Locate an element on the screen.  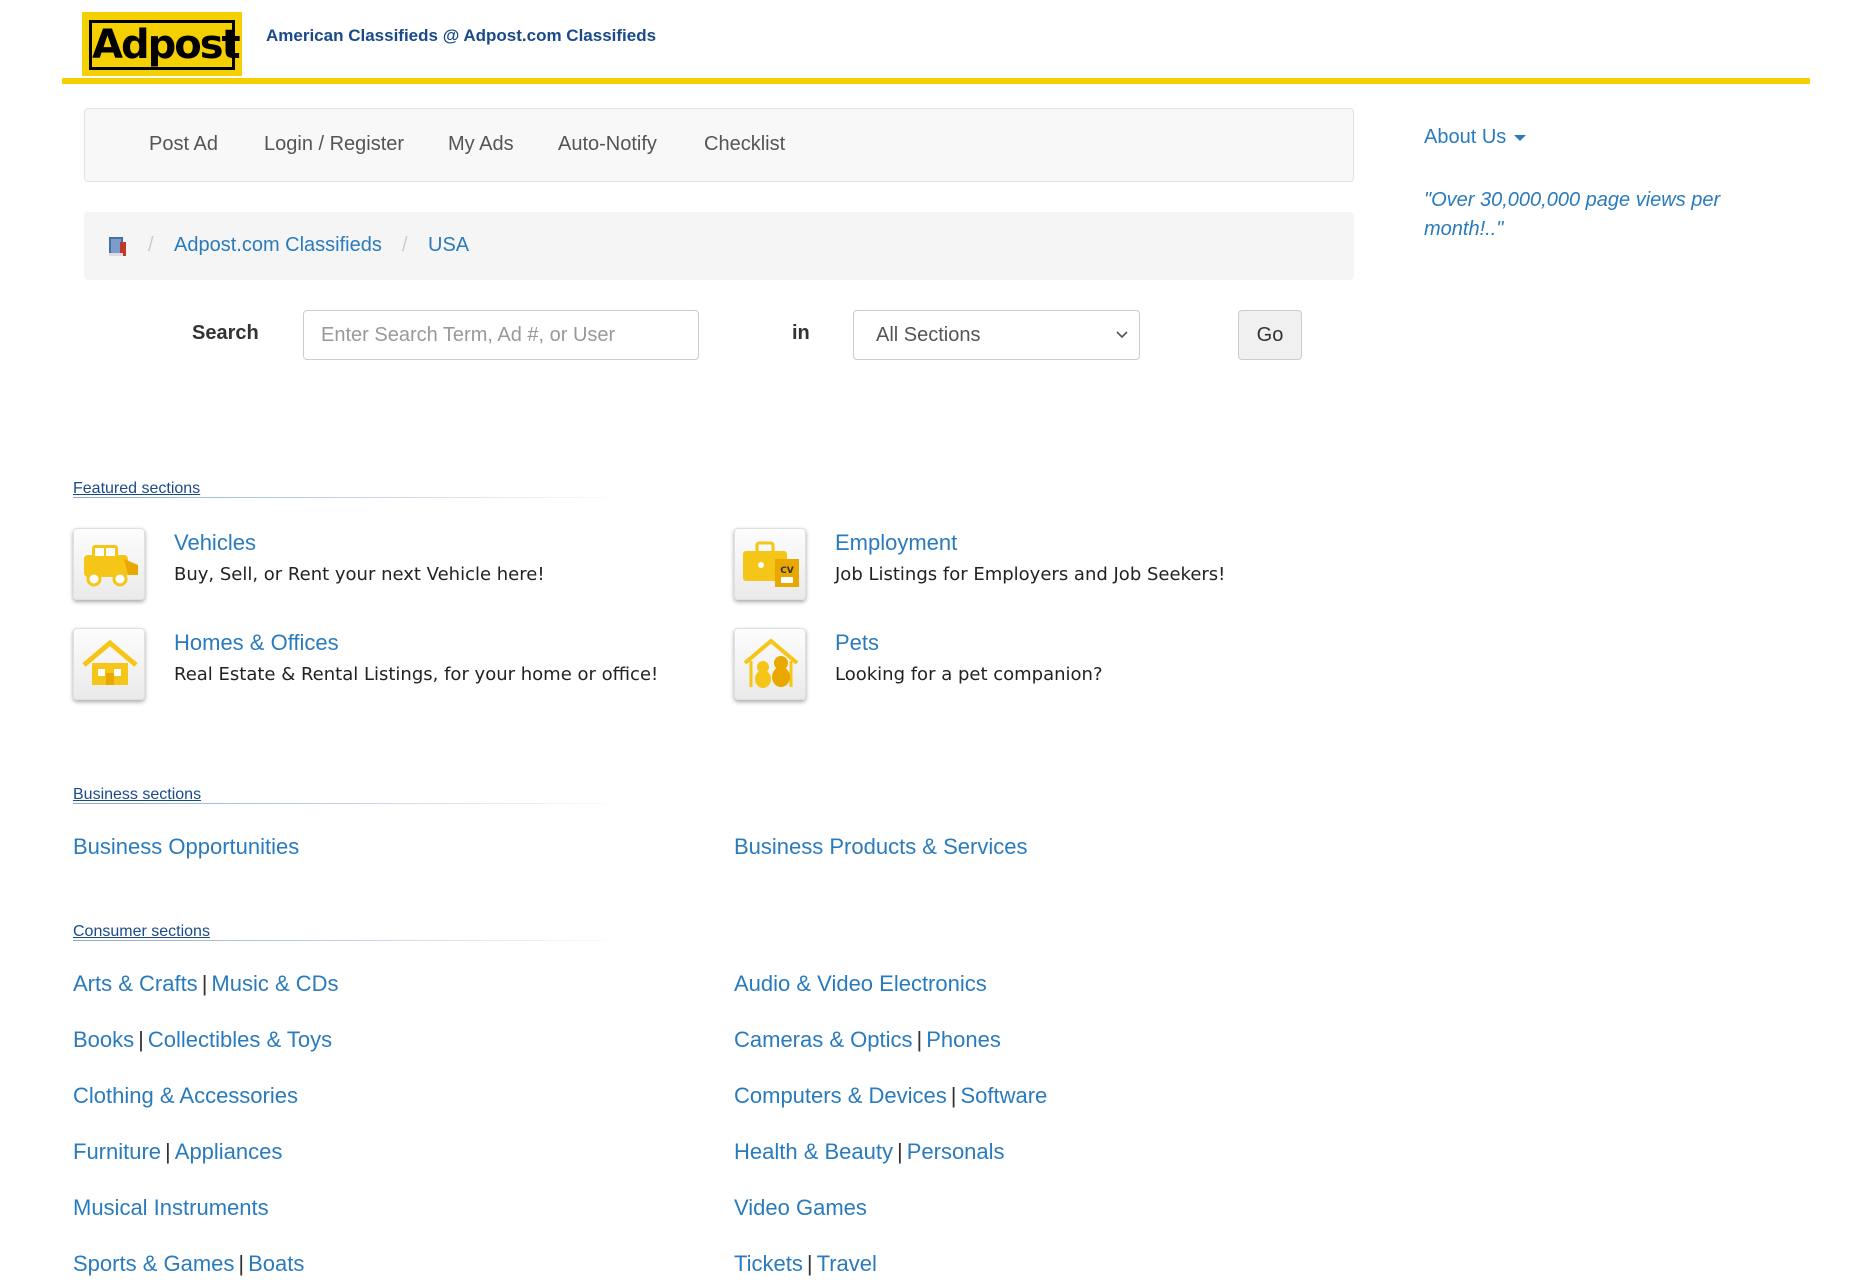
video-games-link: Video Games is located at coordinates (800, 1207).